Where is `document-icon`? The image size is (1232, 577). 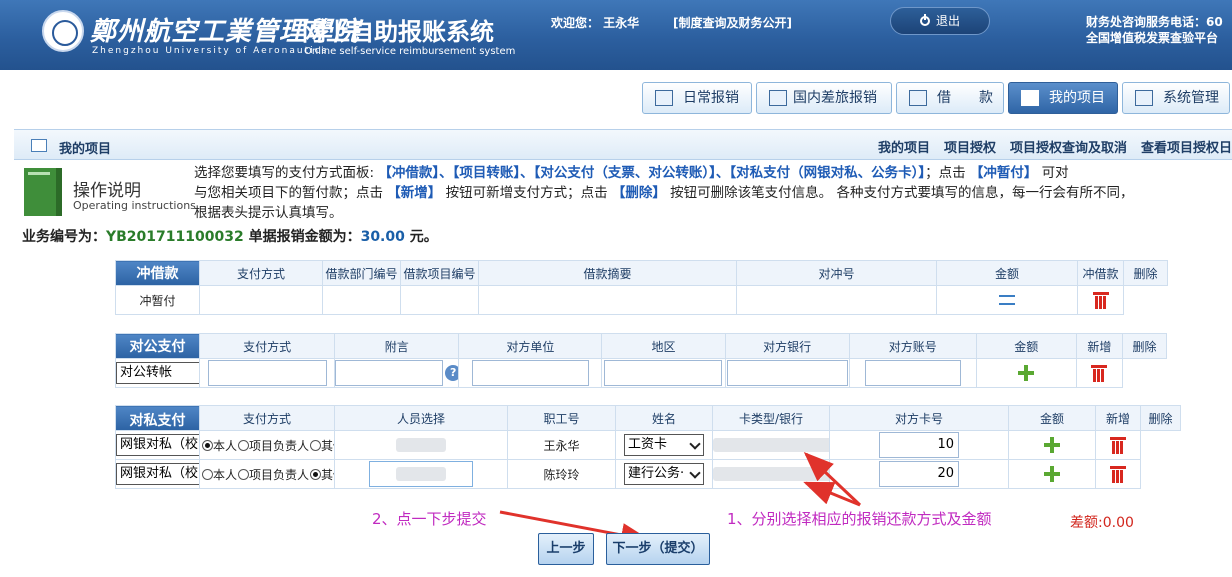
document-icon is located at coordinates (664, 98).